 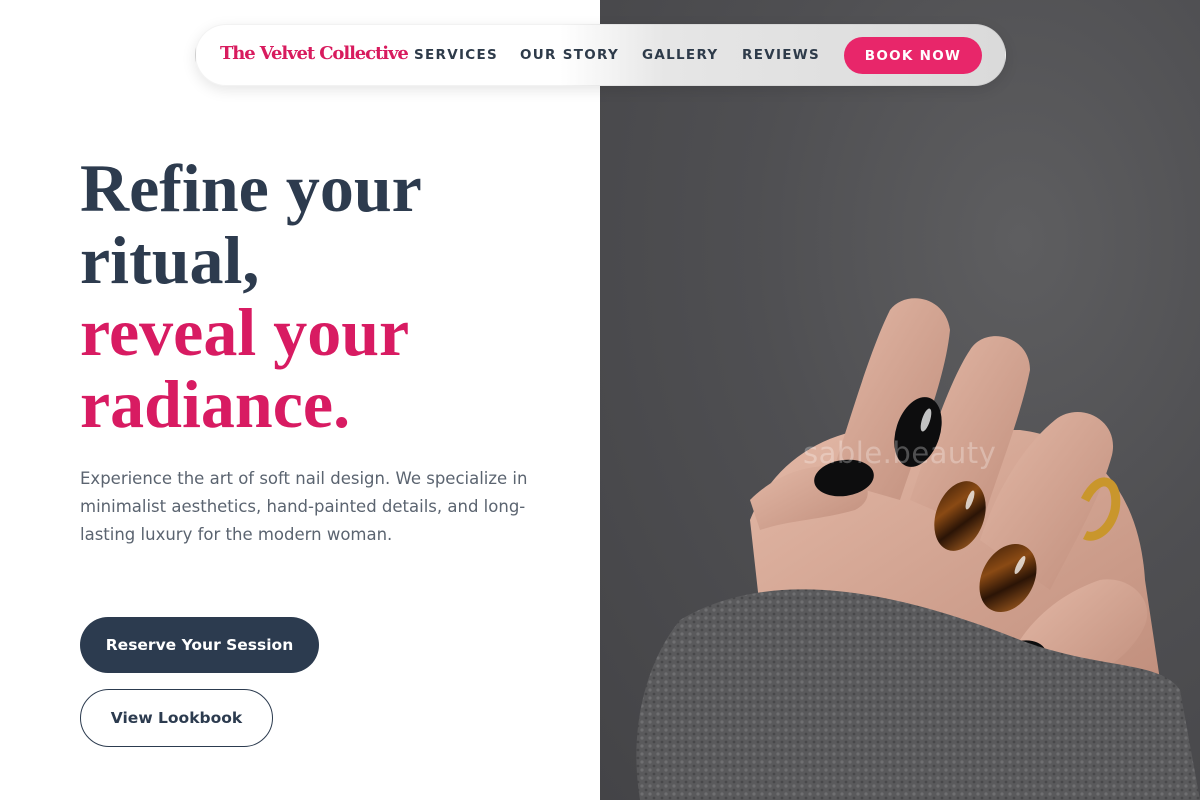 What do you see at coordinates (314, 53) in the screenshot?
I see `brand-logo: The Velvet Collective` at bounding box center [314, 53].